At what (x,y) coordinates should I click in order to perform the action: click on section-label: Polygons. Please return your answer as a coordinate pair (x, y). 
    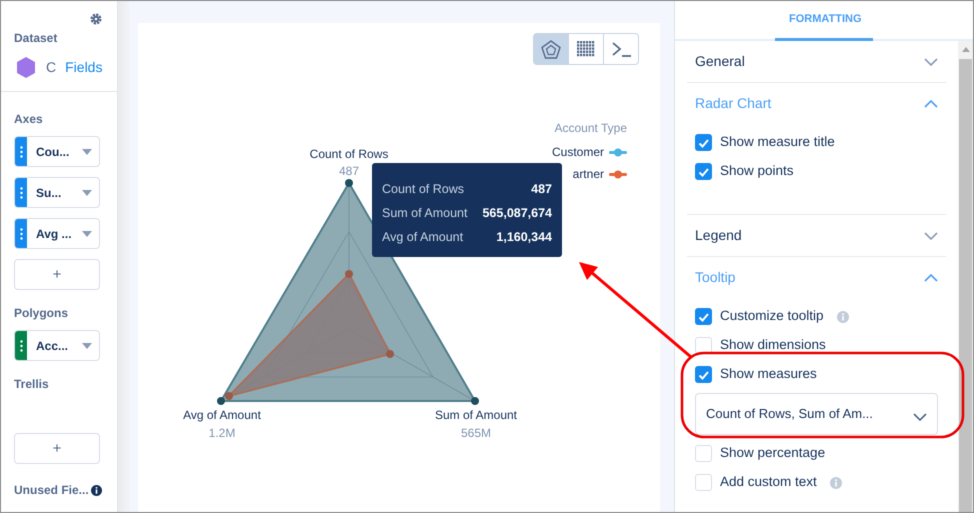
    Looking at the image, I should click on (41, 313).